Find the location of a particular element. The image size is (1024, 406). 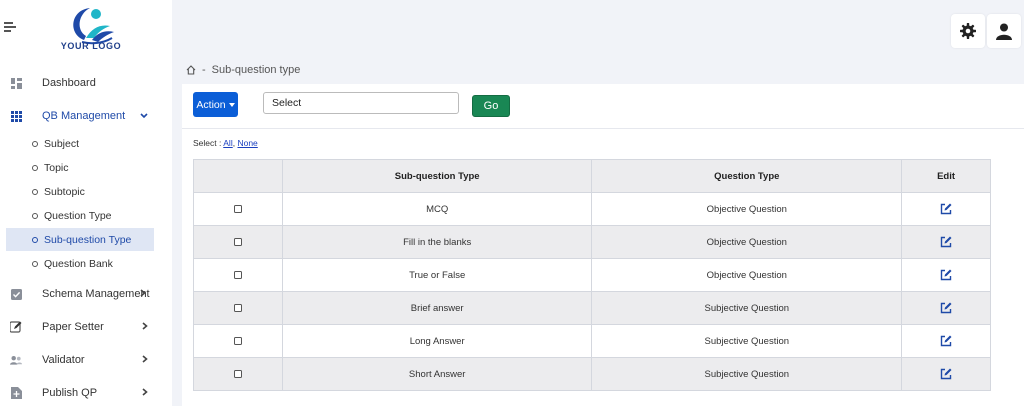

settings-button is located at coordinates (968, 31).